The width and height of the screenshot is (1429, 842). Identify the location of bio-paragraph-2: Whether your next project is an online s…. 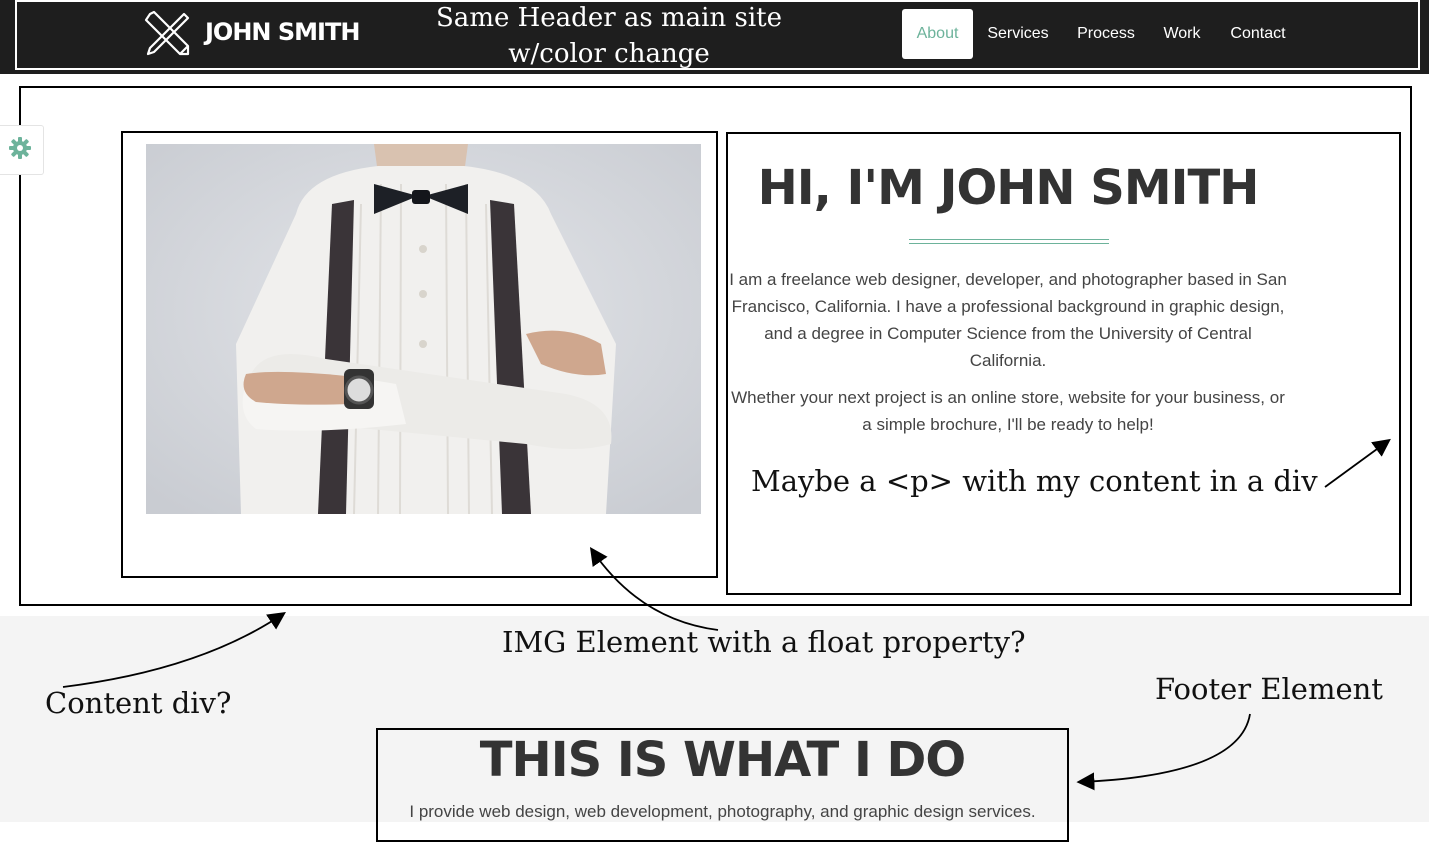
(1008, 411).